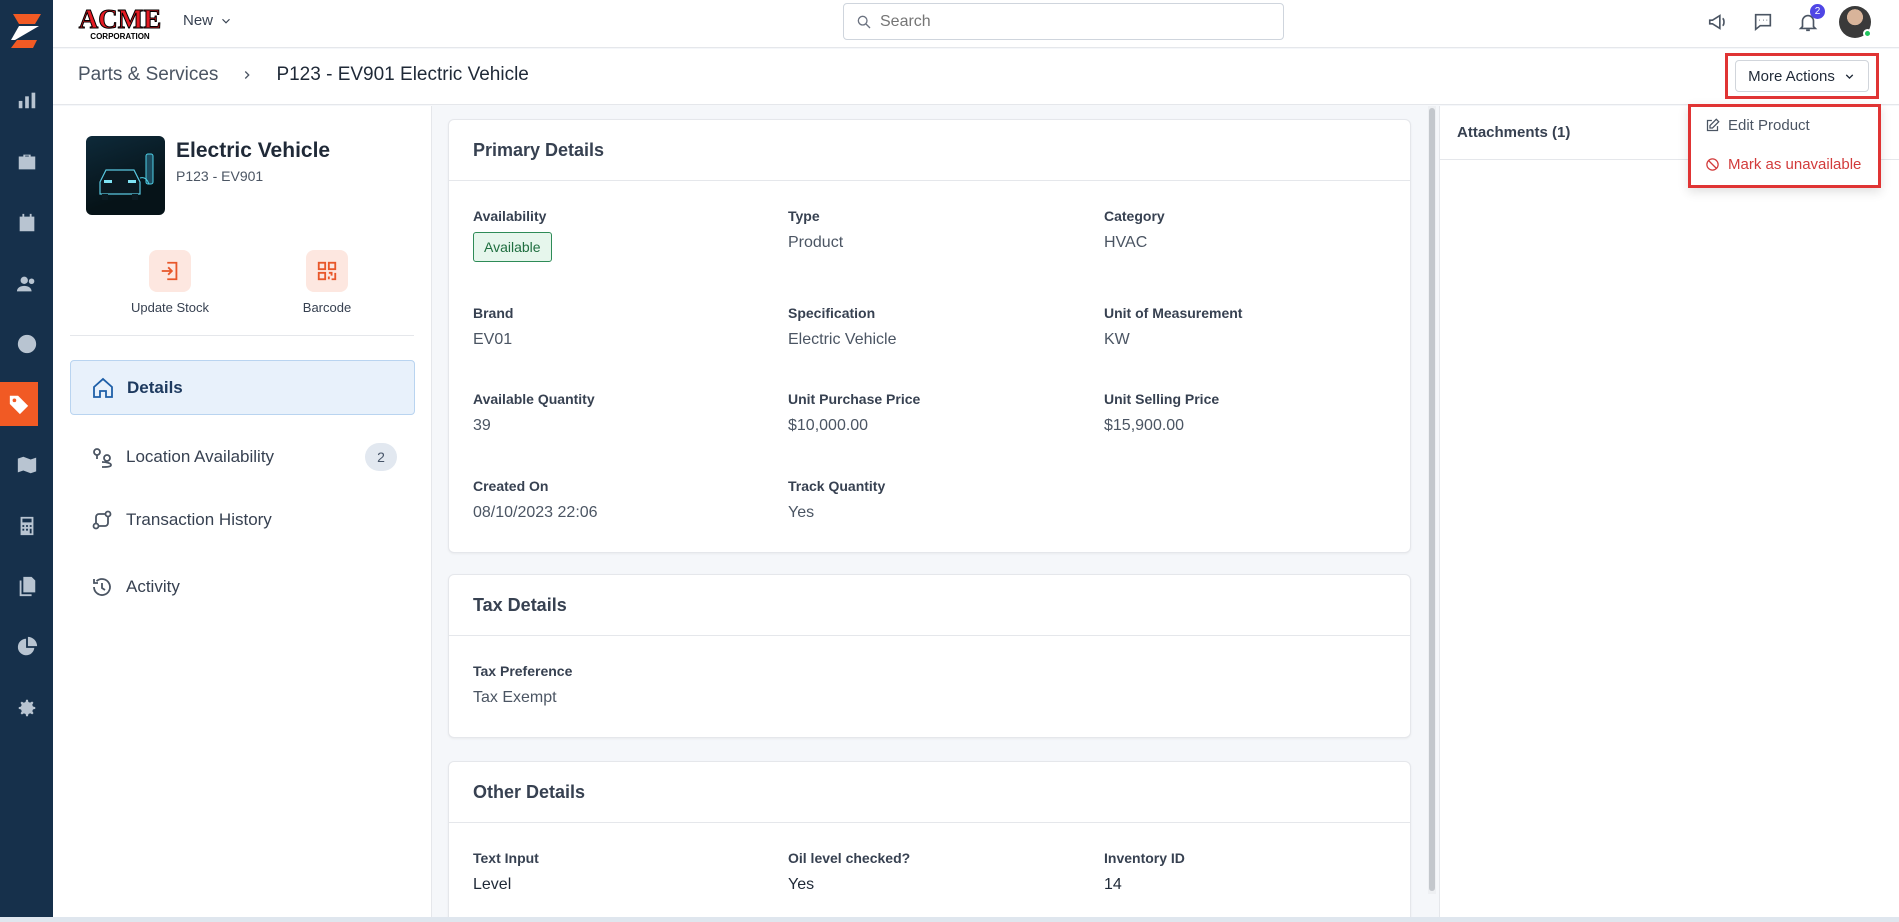  I want to click on attachments-title: Attachments (1), so click(1514, 132).